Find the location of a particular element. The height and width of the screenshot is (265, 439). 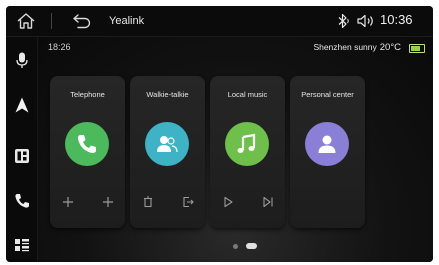

next-icon is located at coordinates (268, 202).